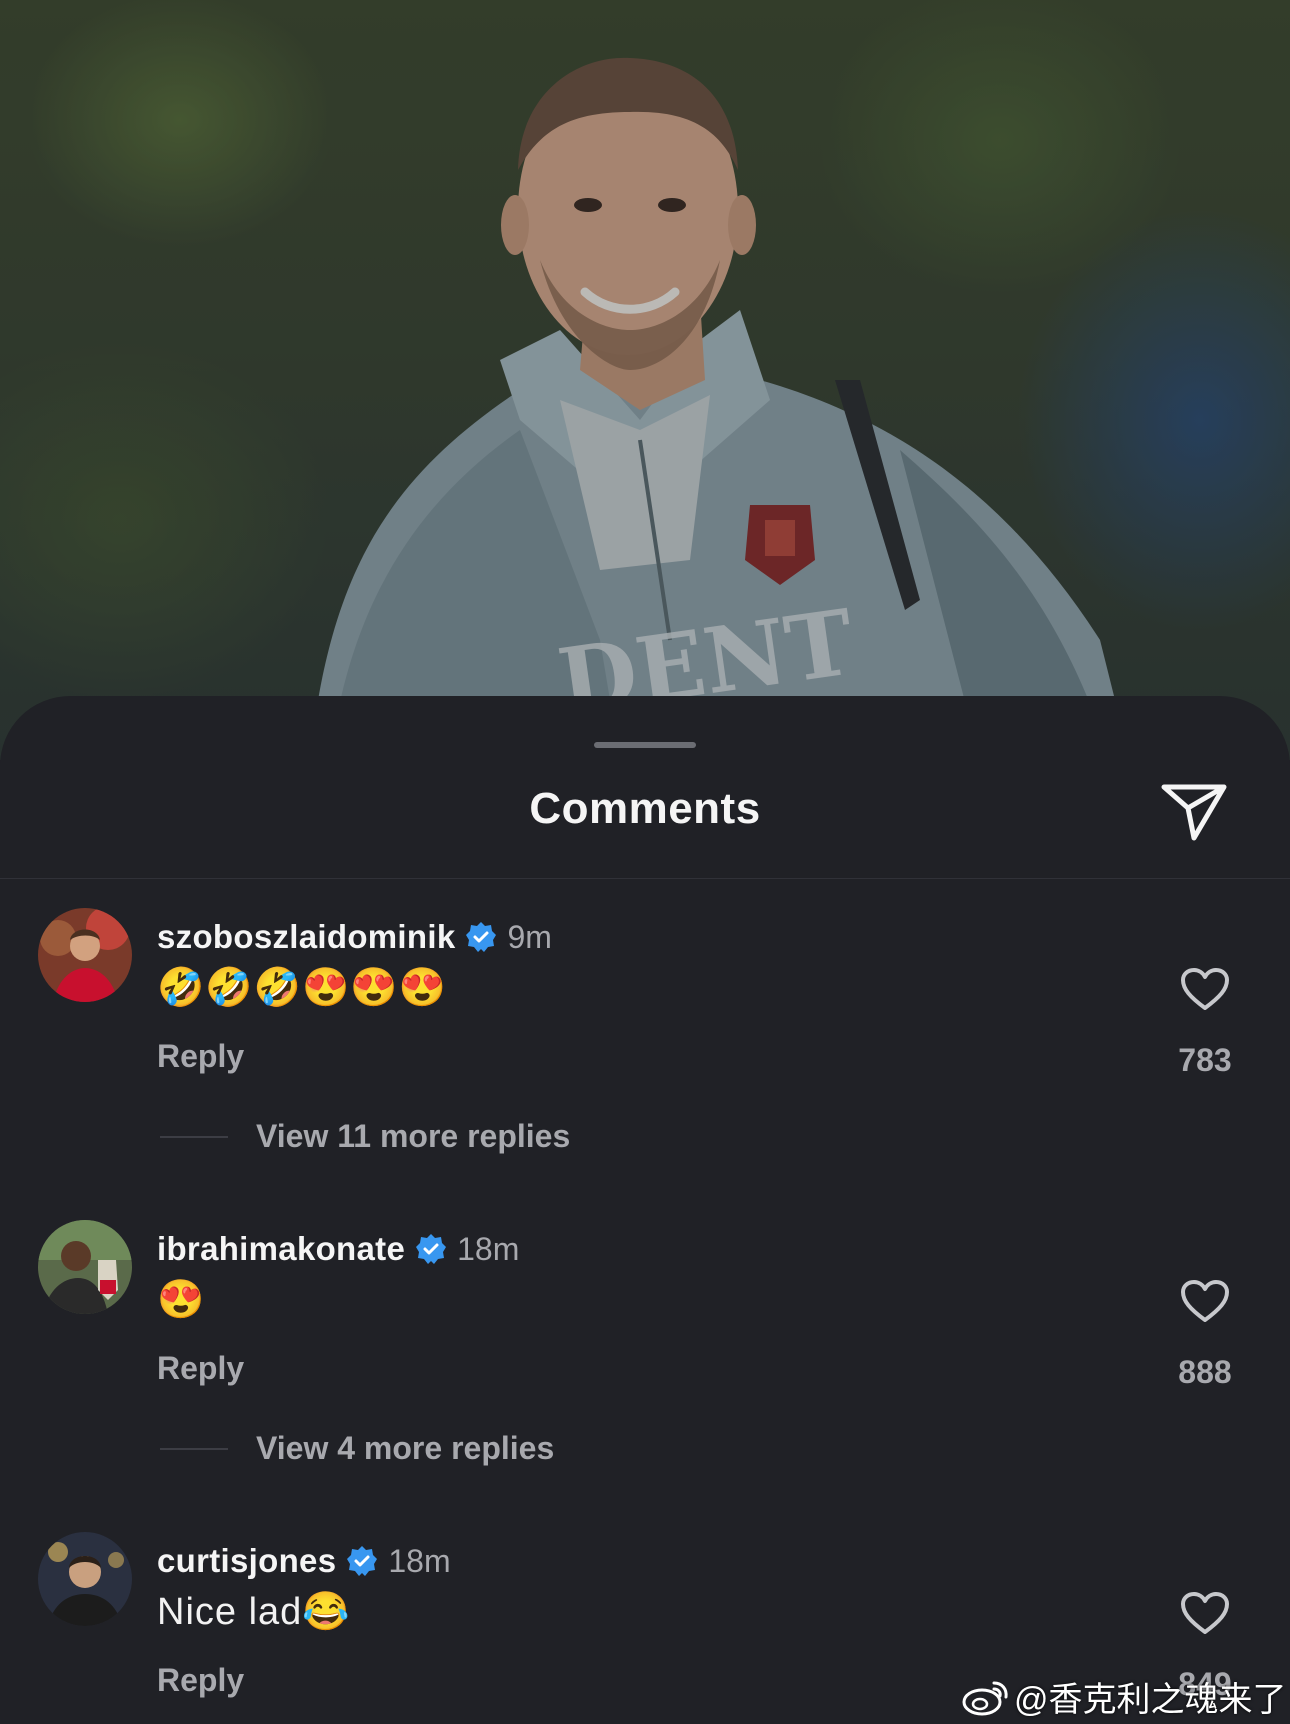  I want to click on view-replies-button: View 11 more replies, so click(365, 1136).